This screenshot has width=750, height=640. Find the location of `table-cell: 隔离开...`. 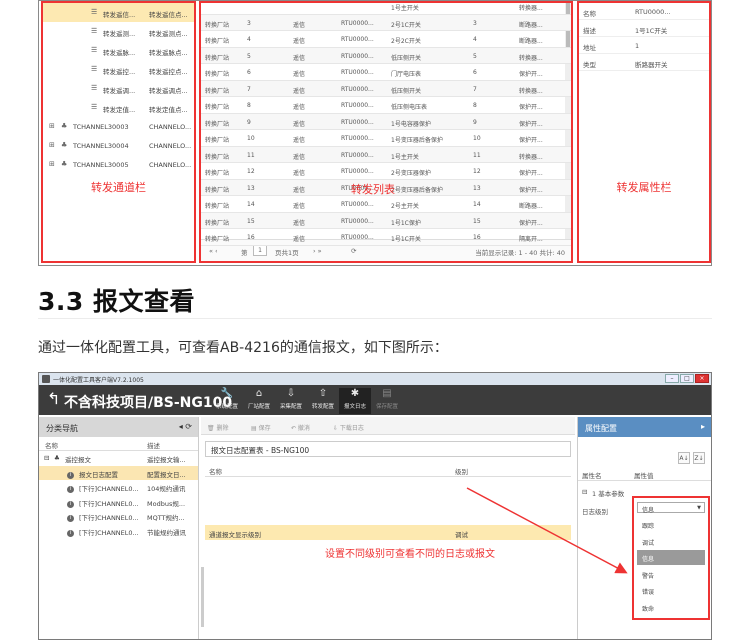

table-cell: 隔离开... is located at coordinates (531, 239).